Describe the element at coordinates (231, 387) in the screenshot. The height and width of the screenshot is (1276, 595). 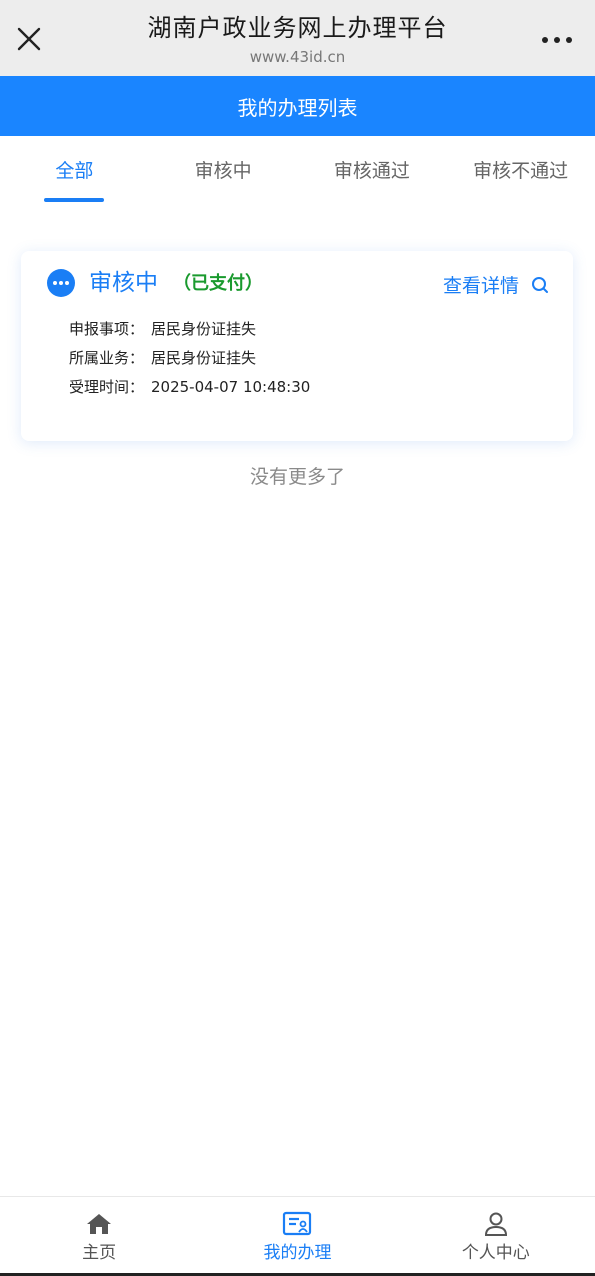
I see `info-value: 2025-04-07 10:48:30` at that location.